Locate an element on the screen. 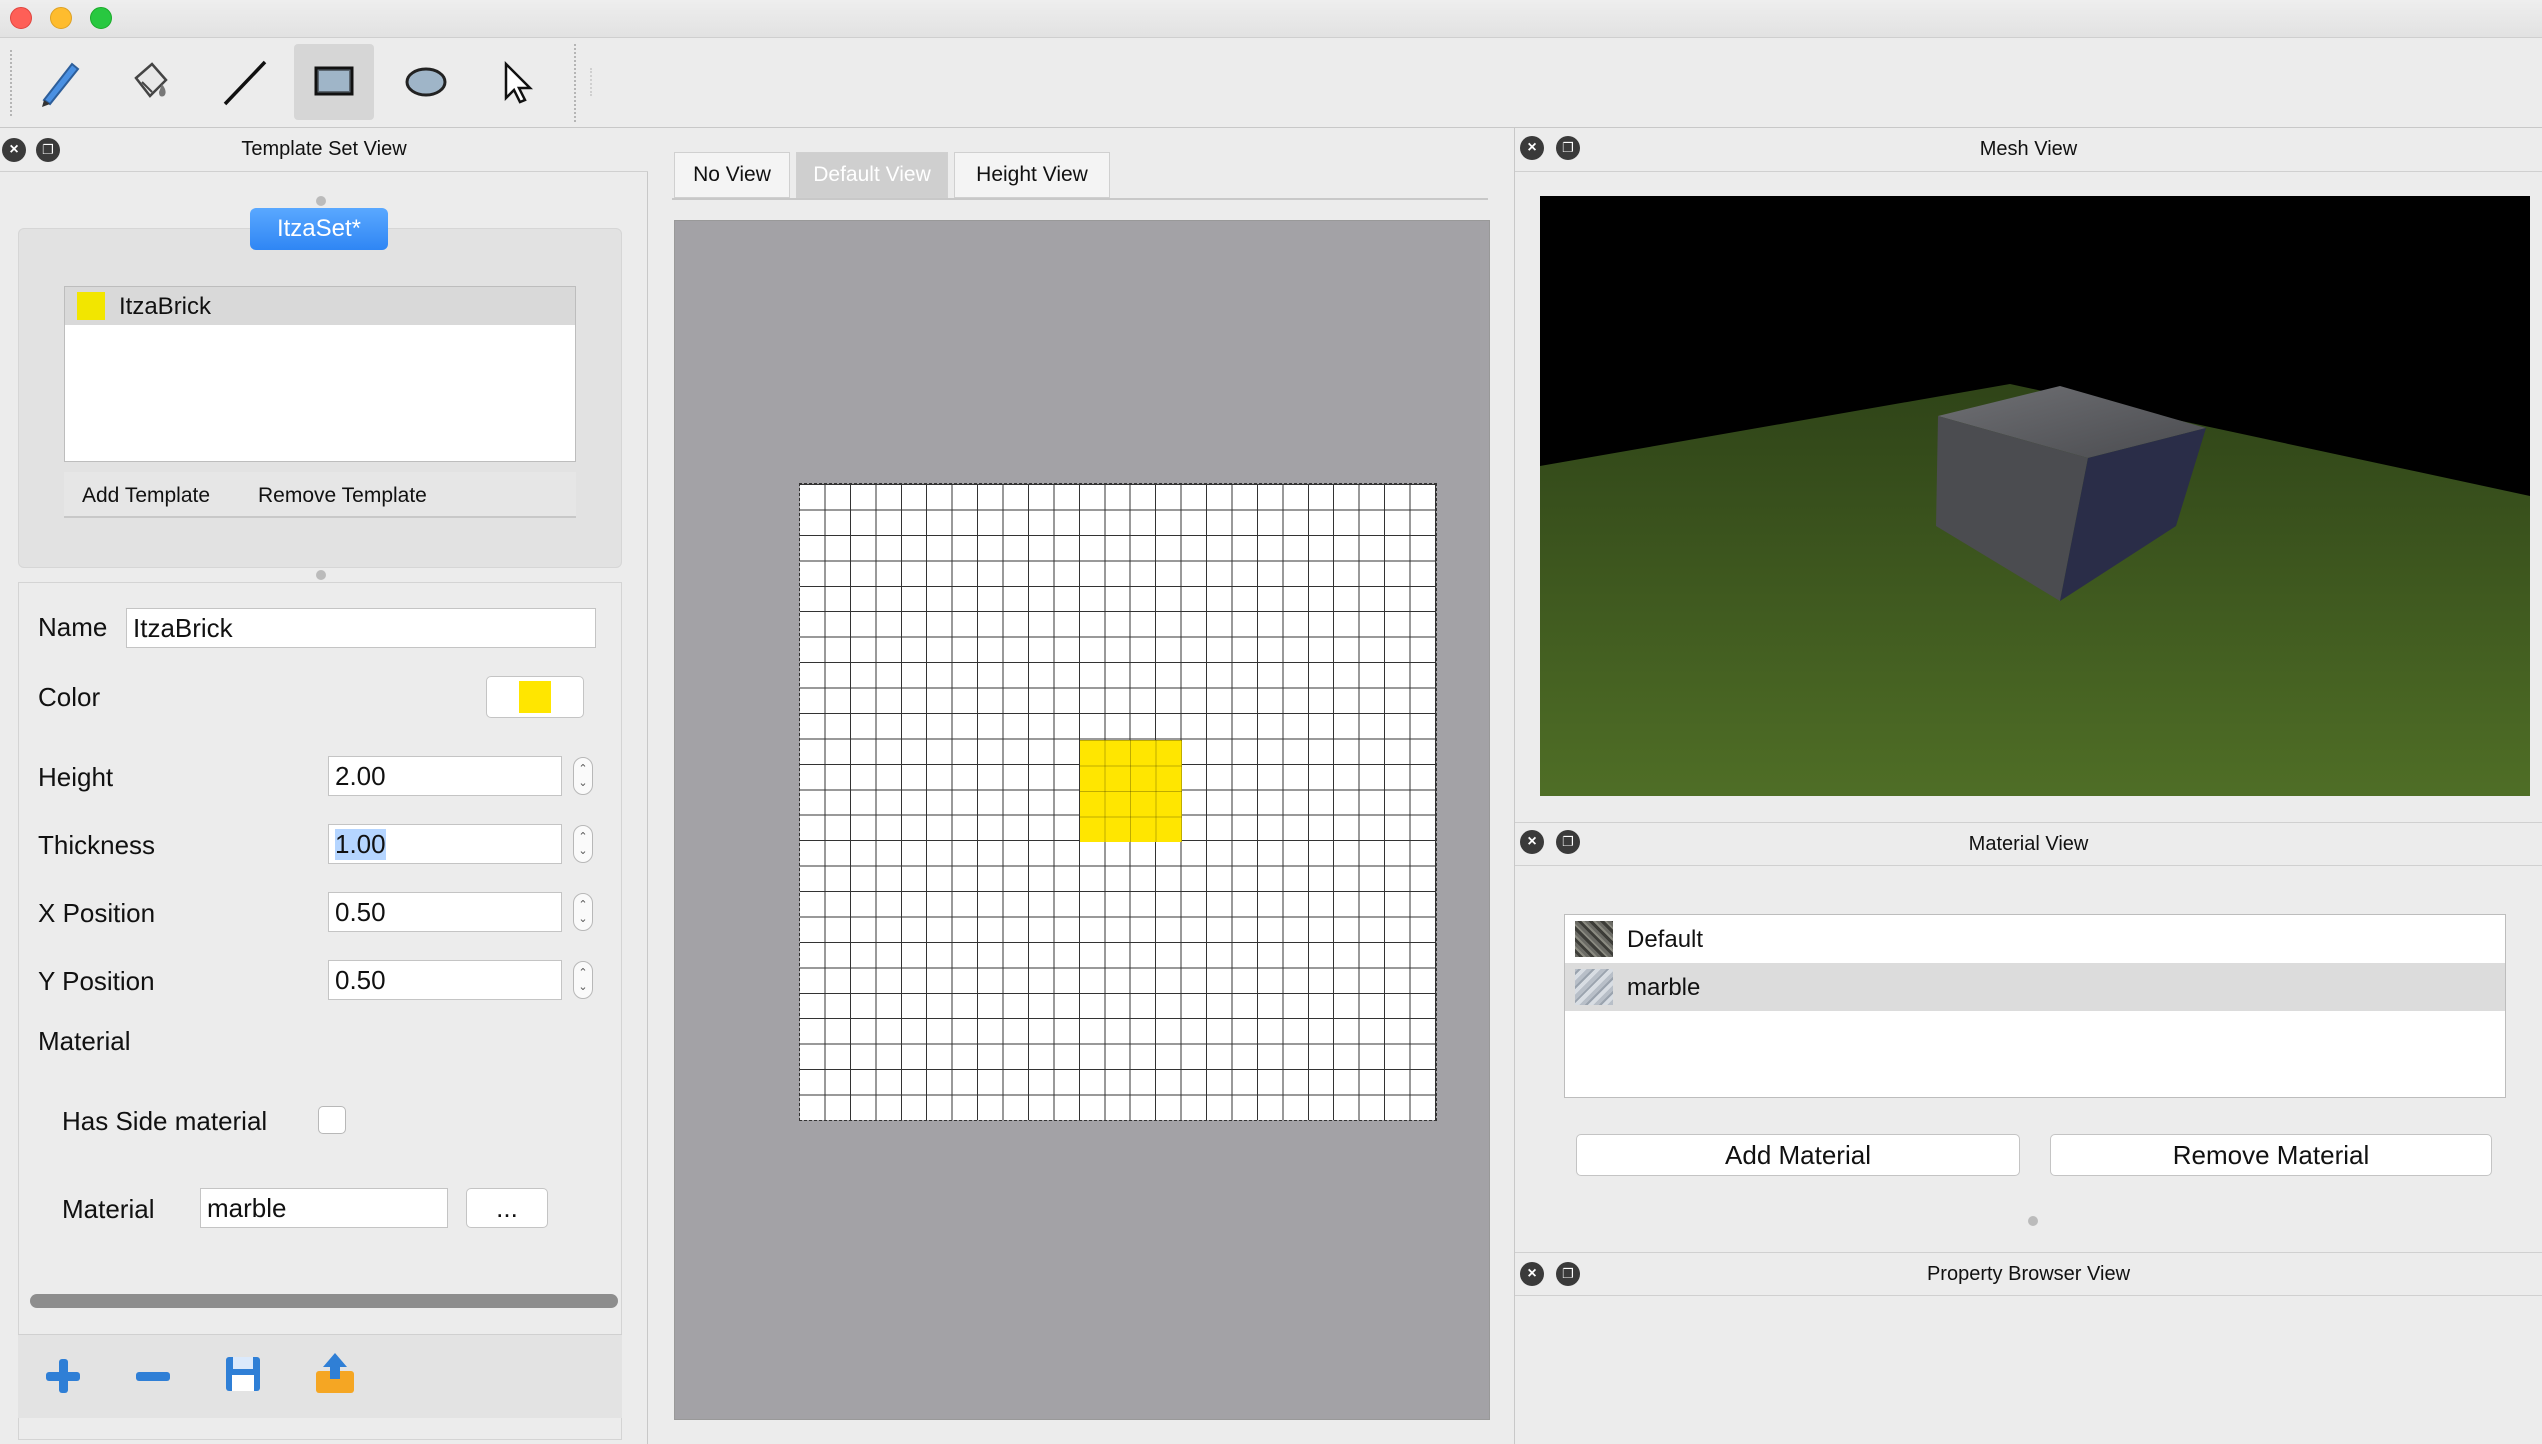  tab-label: Height View is located at coordinates (1032, 174).